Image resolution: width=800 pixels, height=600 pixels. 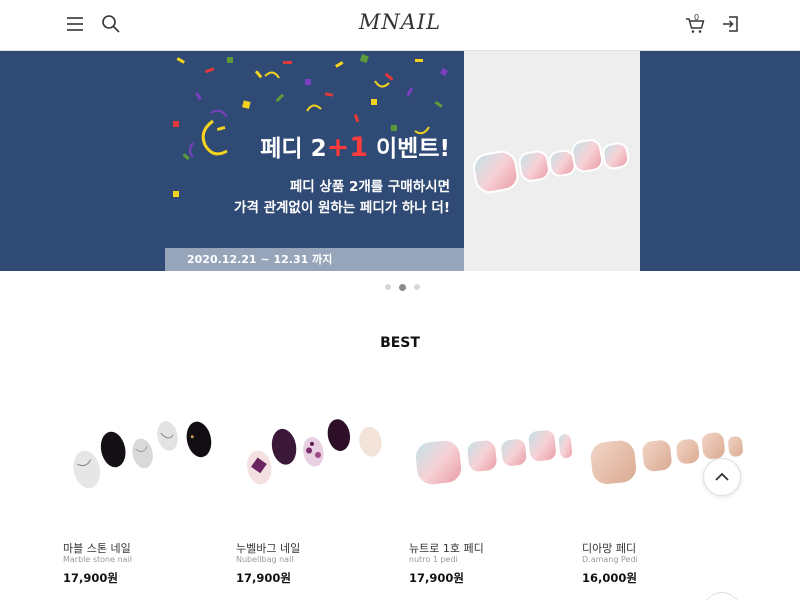 What do you see at coordinates (111, 24) in the screenshot?
I see `search-icon` at bounding box center [111, 24].